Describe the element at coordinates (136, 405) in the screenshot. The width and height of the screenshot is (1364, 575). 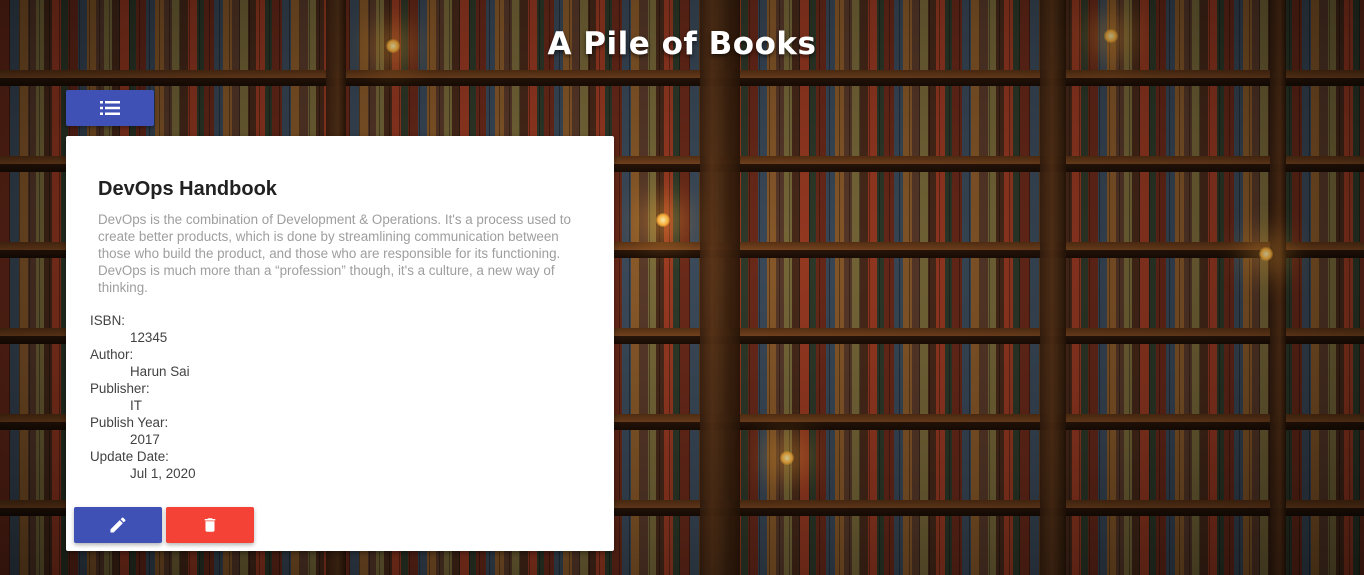
I see `publisher-value: IT` at that location.